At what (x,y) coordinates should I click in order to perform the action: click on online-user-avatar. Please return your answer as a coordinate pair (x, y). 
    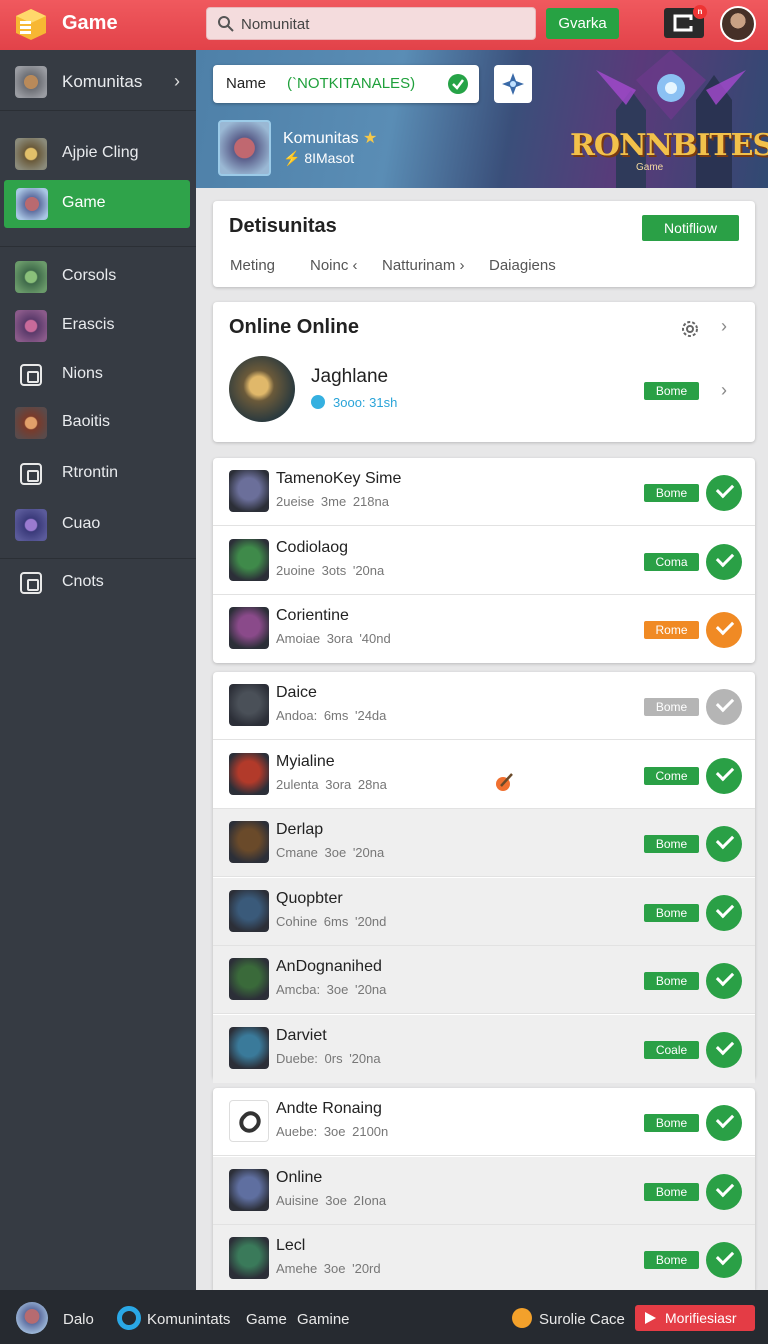
    Looking at the image, I should click on (262, 389).